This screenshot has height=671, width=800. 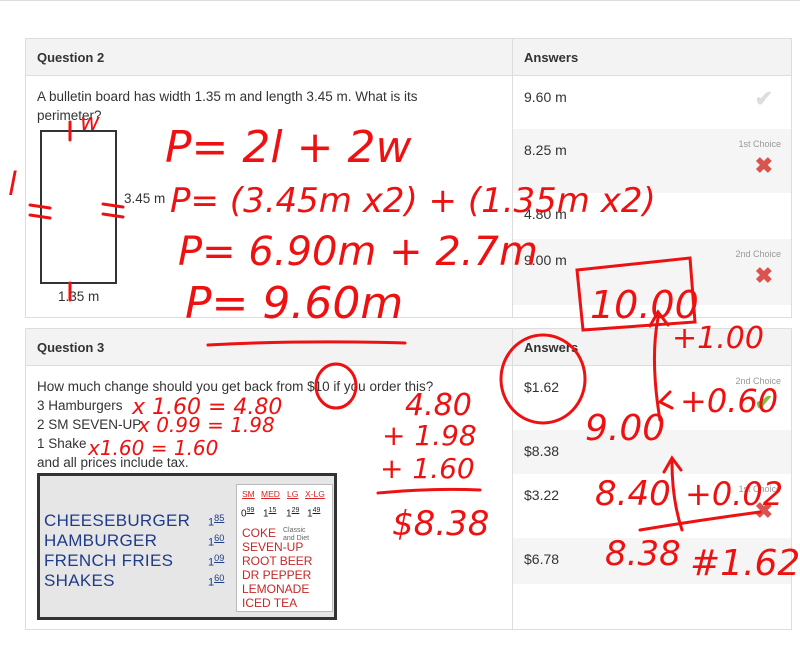 What do you see at coordinates (306, 343) in the screenshot?
I see `answer-underline` at bounding box center [306, 343].